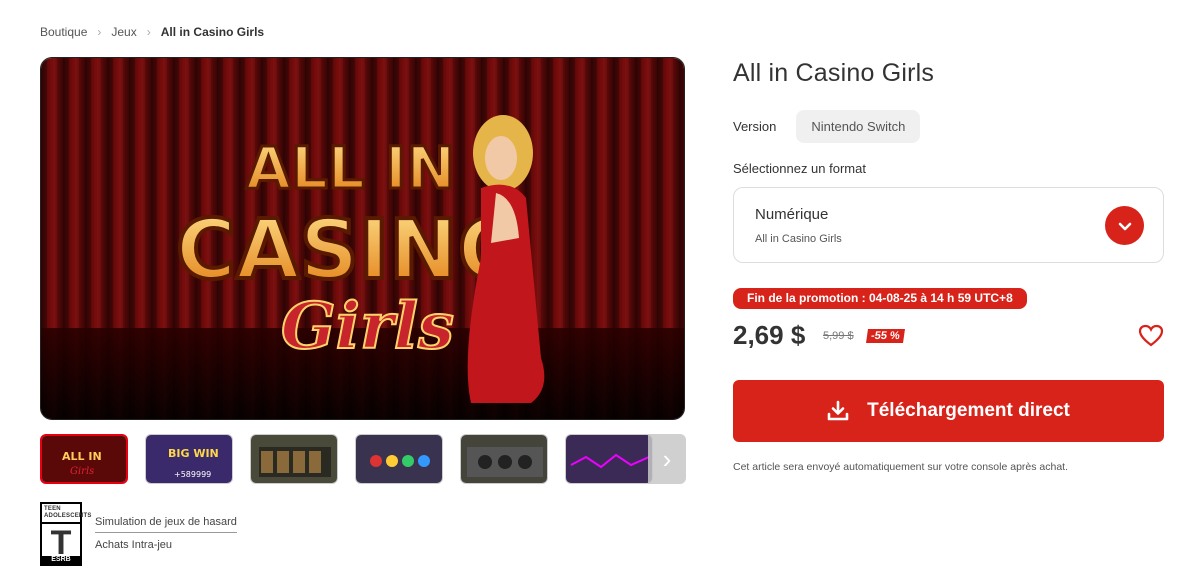  Describe the element at coordinates (367, 326) in the screenshot. I see `hero-line3: Girls` at that location.